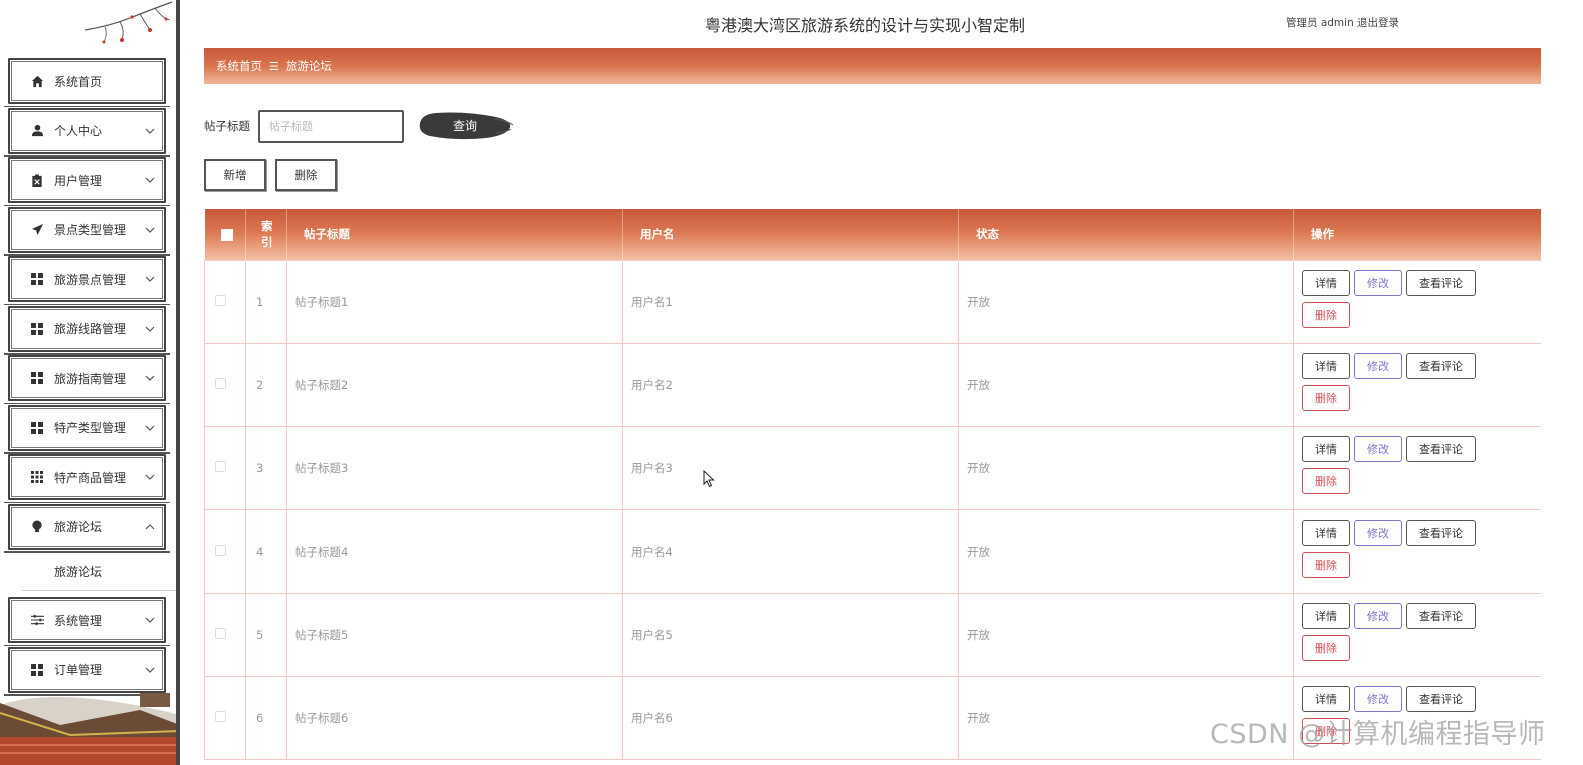 The image size is (1583, 765). What do you see at coordinates (87, 231) in the screenshot?
I see `sidebar-item-scenic-types: 景点类型管理` at bounding box center [87, 231].